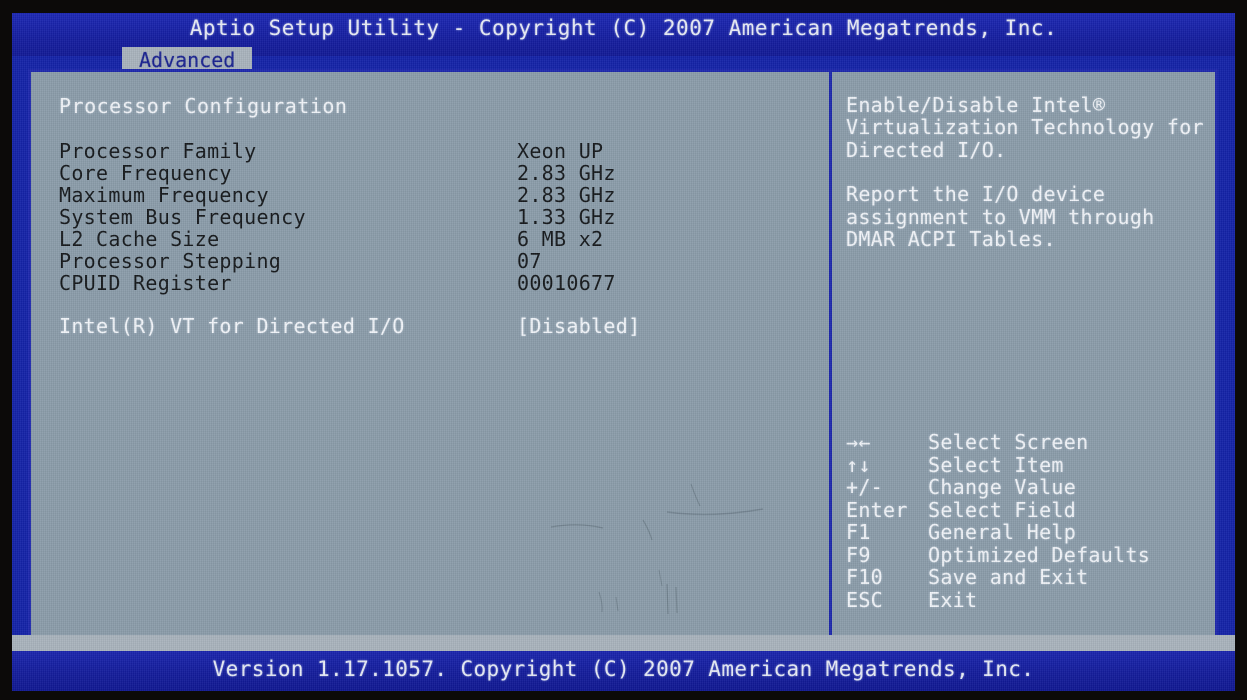 This screenshot has width=1247, height=700. What do you see at coordinates (858, 442) in the screenshot?
I see `key-glyph-arrows-horizontal-icon: →←` at bounding box center [858, 442].